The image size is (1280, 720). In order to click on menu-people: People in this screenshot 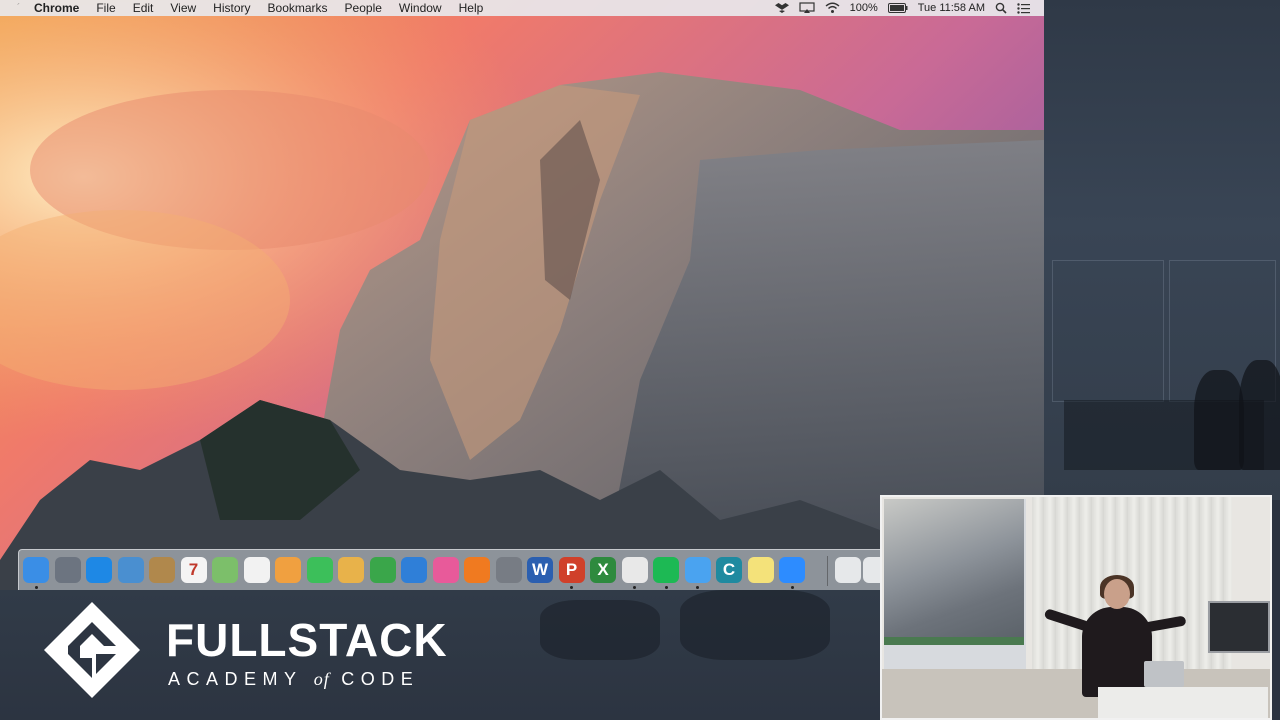, I will do `click(363, 8)`.